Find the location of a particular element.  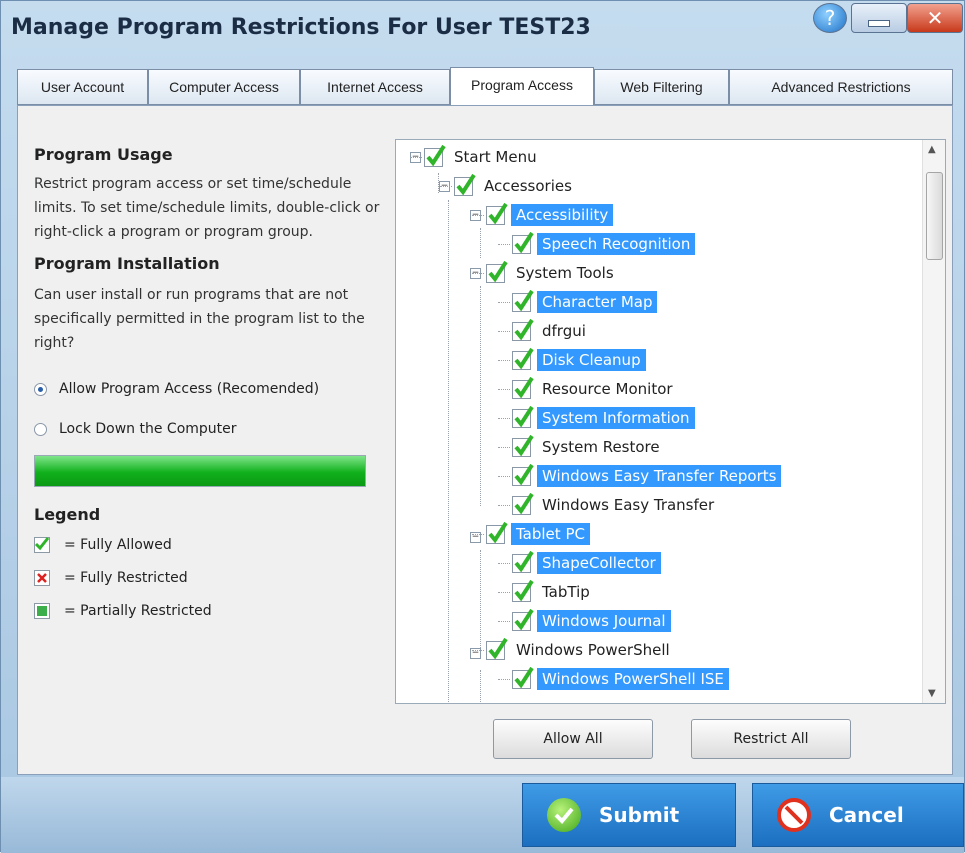

cancel-button: Cancel is located at coordinates (858, 815).